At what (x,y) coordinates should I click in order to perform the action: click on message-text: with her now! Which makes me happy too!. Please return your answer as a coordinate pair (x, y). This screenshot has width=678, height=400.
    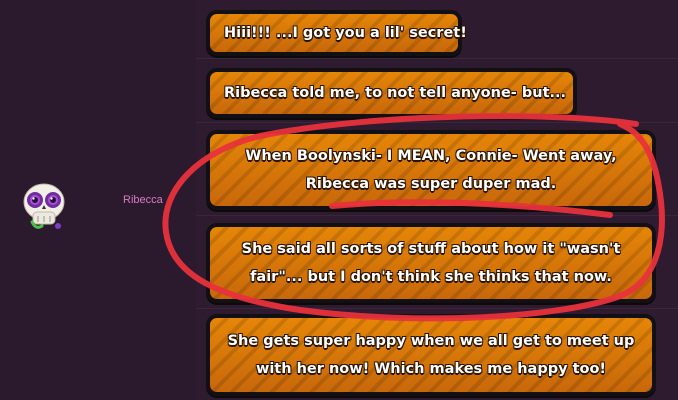
    Looking at the image, I should click on (431, 369).